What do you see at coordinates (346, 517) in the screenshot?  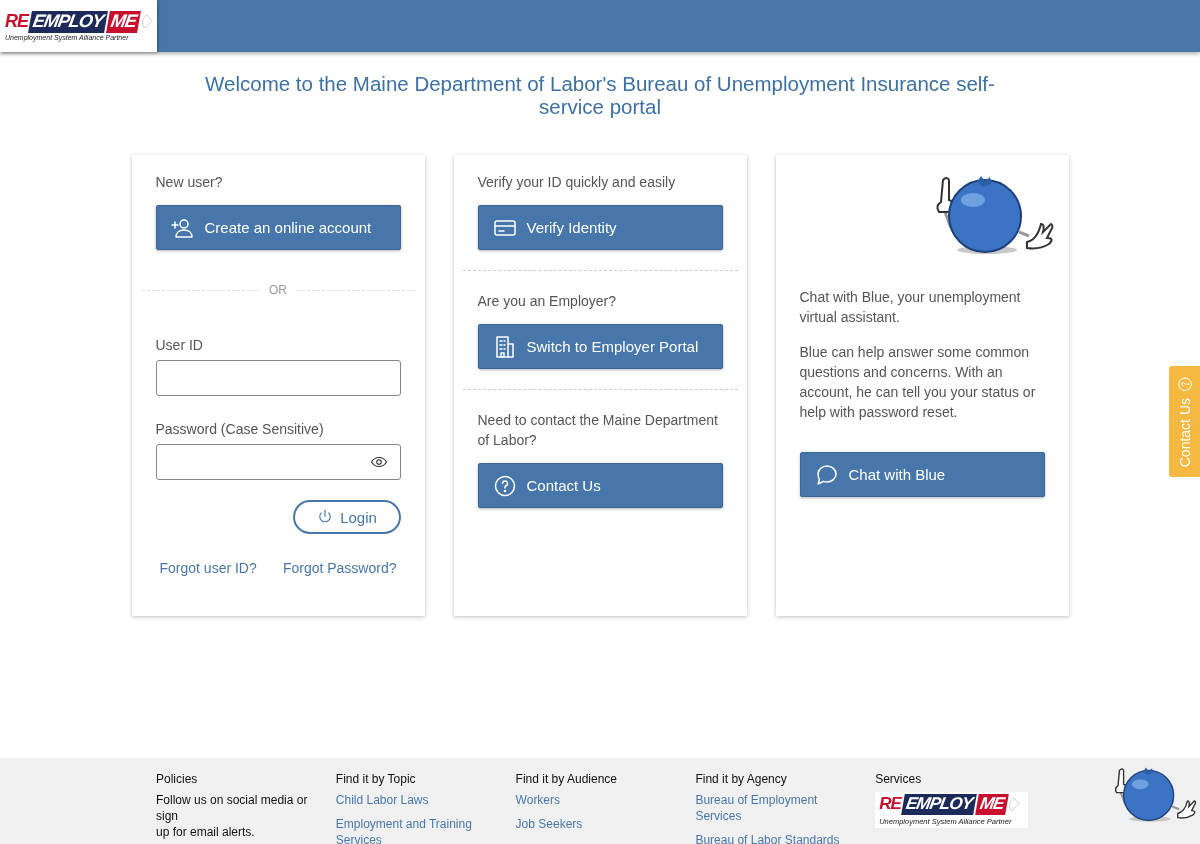 I see `login-button: Login` at bounding box center [346, 517].